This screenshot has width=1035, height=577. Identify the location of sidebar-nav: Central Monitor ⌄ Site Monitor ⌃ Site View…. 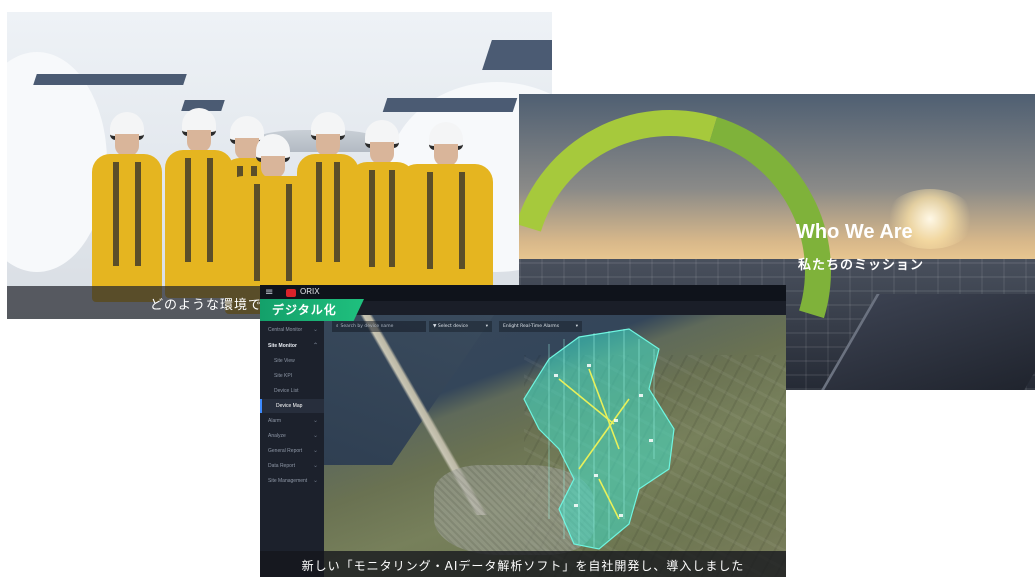
(292, 449).